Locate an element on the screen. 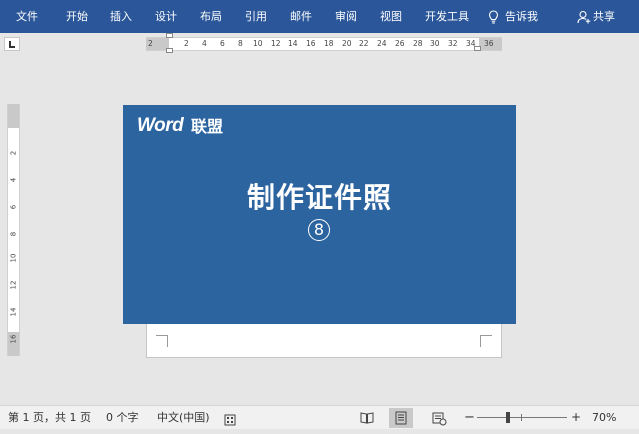 This screenshot has height=434, width=639. ruler-number: 20 is located at coordinates (347, 43).